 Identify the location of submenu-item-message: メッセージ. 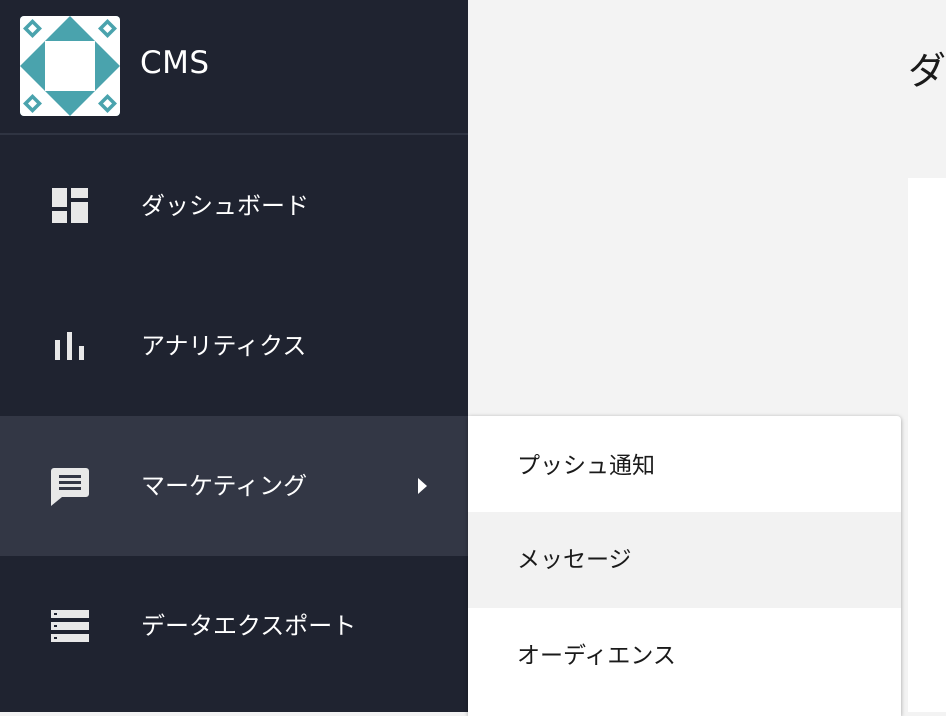
(684, 560).